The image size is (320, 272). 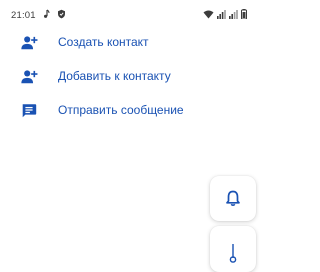 I want to click on pin-icon, so click(x=233, y=253).